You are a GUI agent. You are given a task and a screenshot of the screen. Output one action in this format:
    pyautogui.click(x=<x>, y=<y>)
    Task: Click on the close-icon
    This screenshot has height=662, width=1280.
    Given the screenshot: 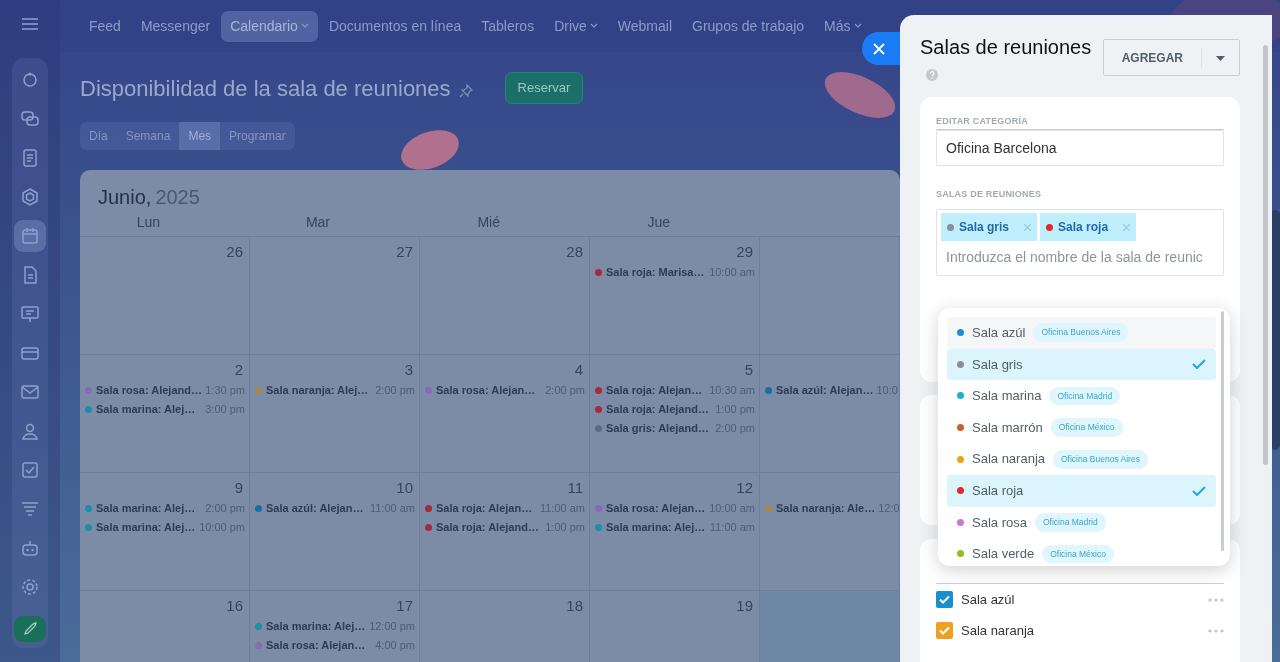 What is the action you would take?
    pyautogui.click(x=879, y=48)
    